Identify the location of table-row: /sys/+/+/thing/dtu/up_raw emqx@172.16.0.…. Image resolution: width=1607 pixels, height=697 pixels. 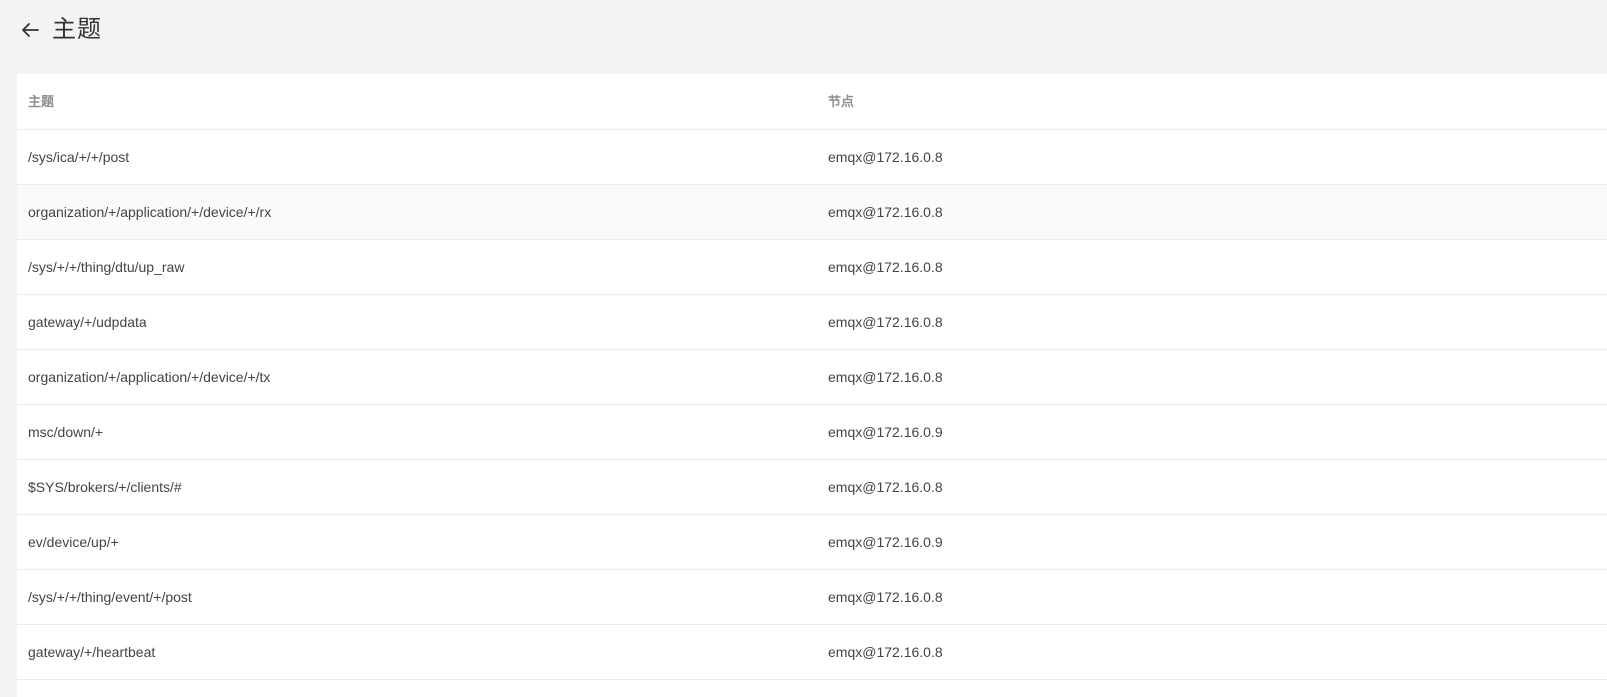
(812, 267).